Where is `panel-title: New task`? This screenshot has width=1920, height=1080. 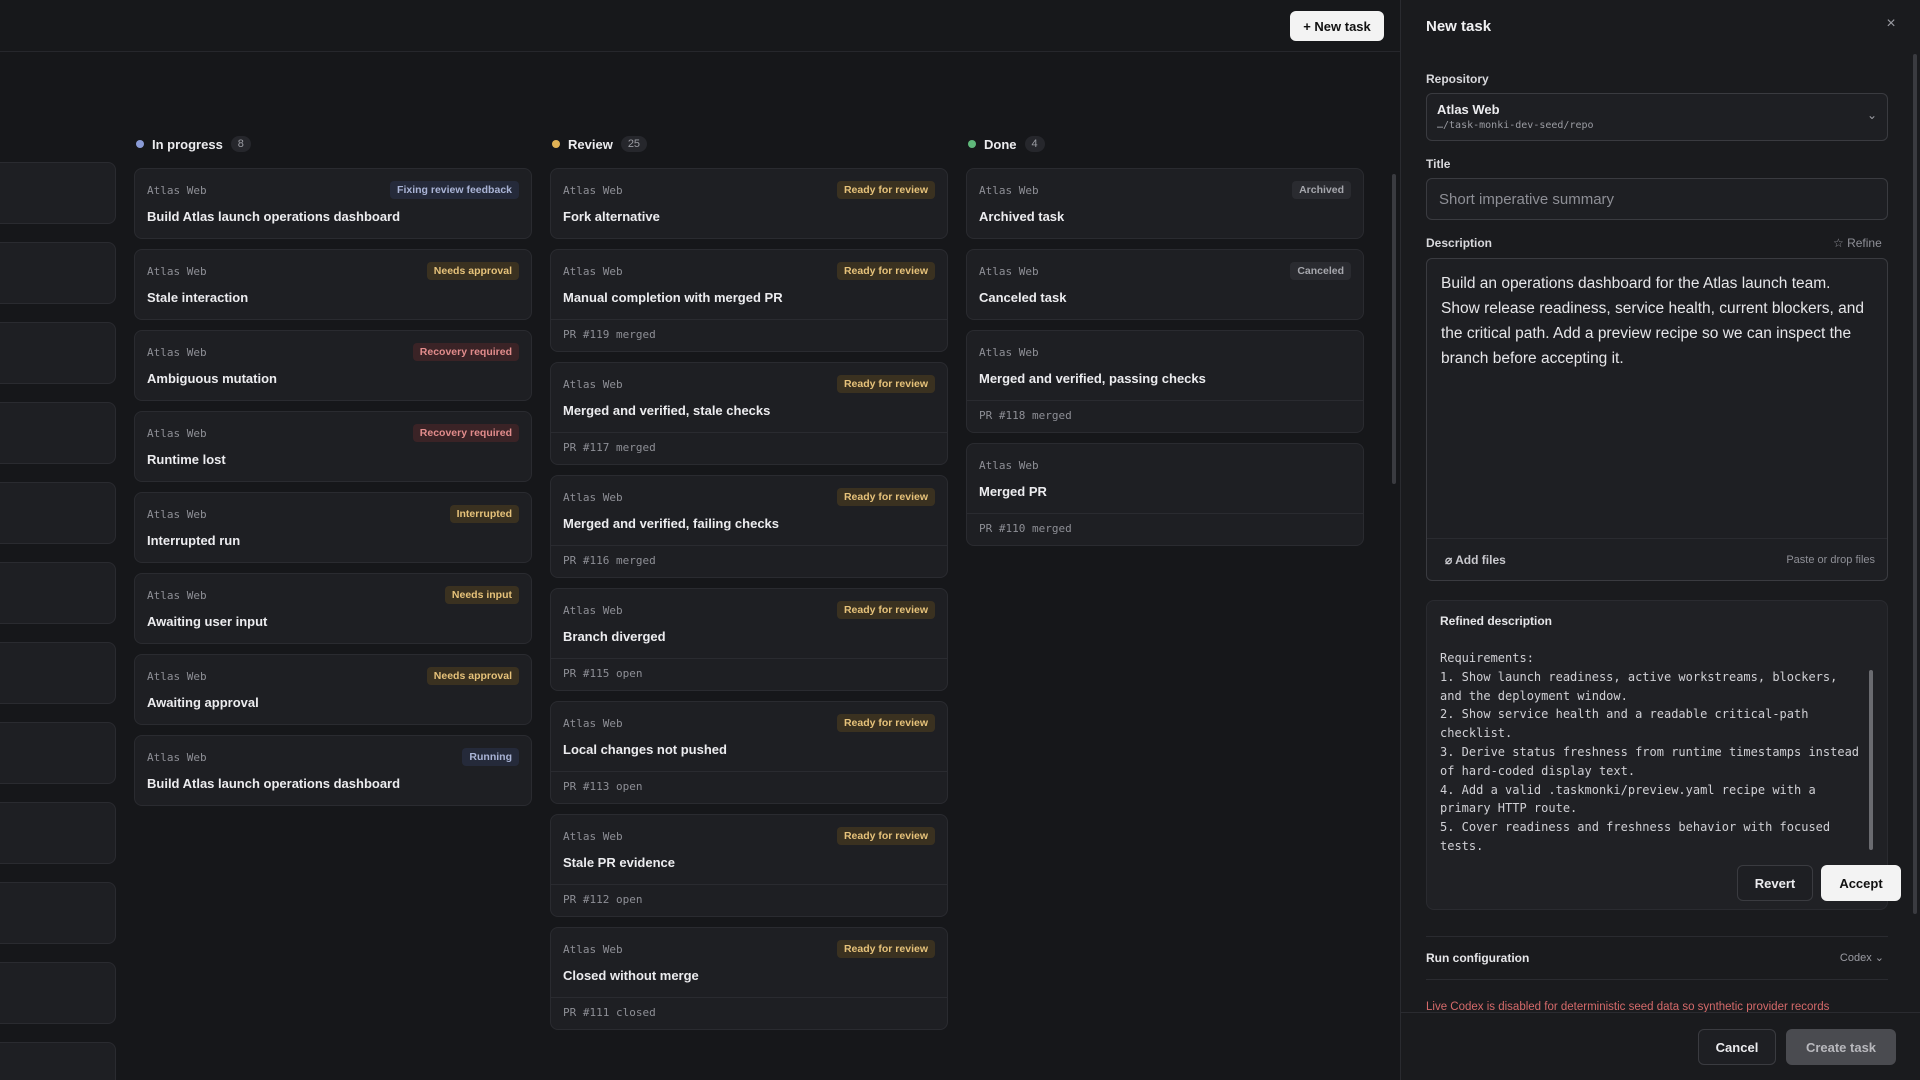
panel-title: New task is located at coordinates (1459, 26).